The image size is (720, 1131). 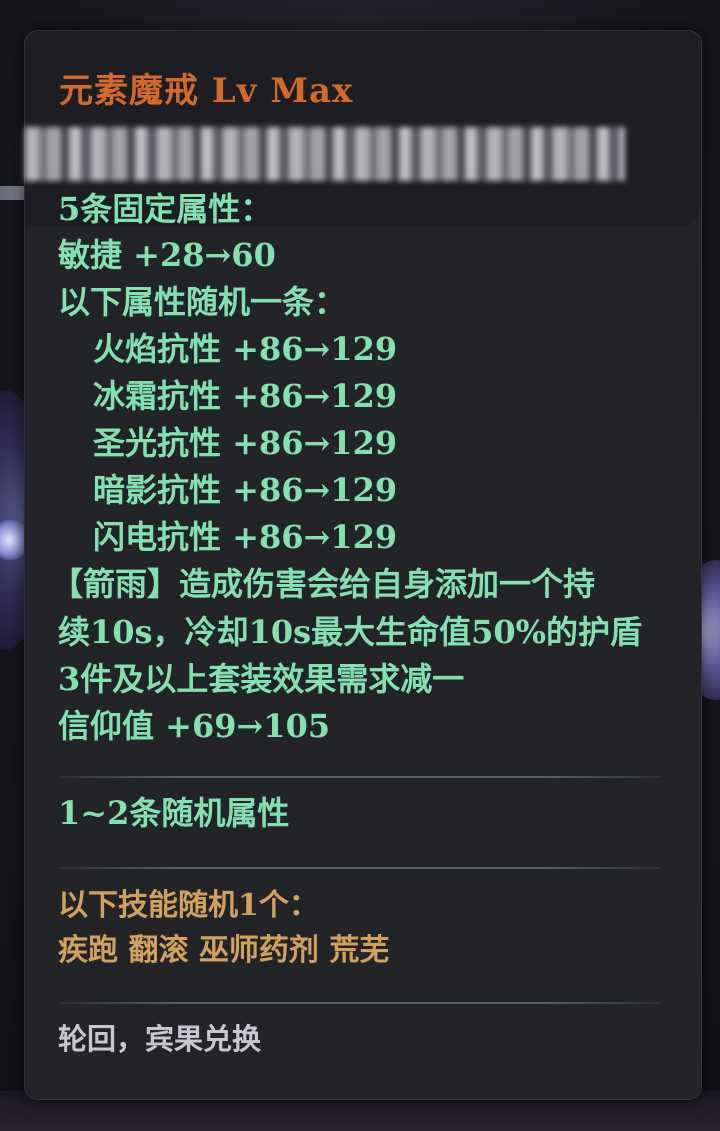 I want to click on set-bonus-line: 3件及以上套装效果需求减一, so click(x=261, y=679).